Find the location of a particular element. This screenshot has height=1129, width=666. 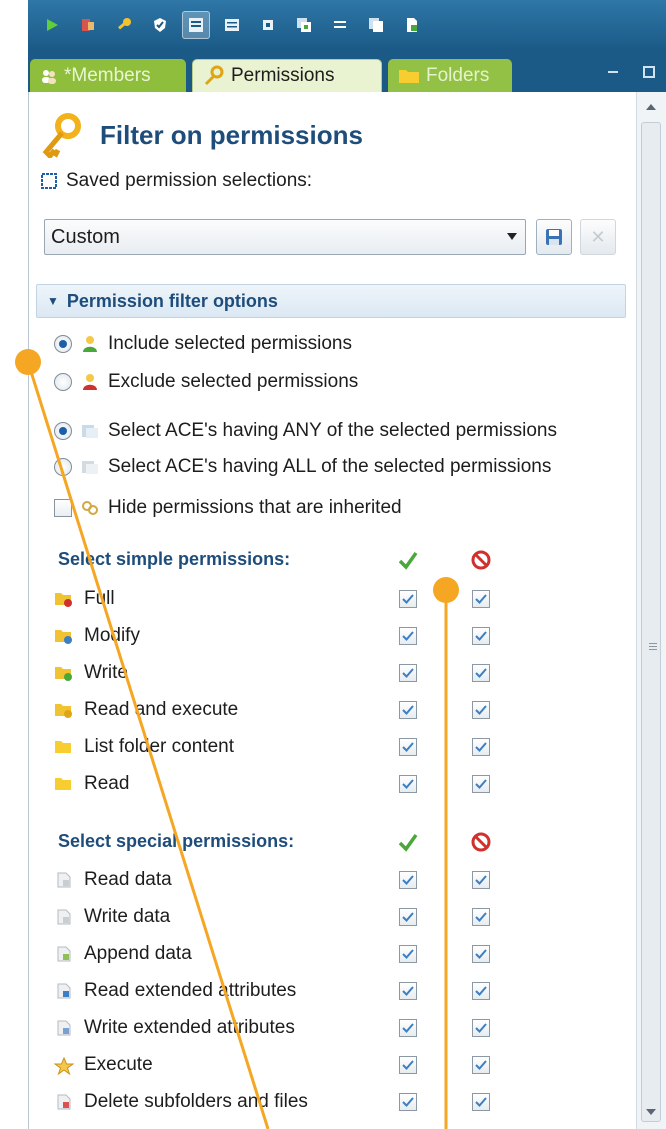

scrollbar-thumb is located at coordinates (651, 622).